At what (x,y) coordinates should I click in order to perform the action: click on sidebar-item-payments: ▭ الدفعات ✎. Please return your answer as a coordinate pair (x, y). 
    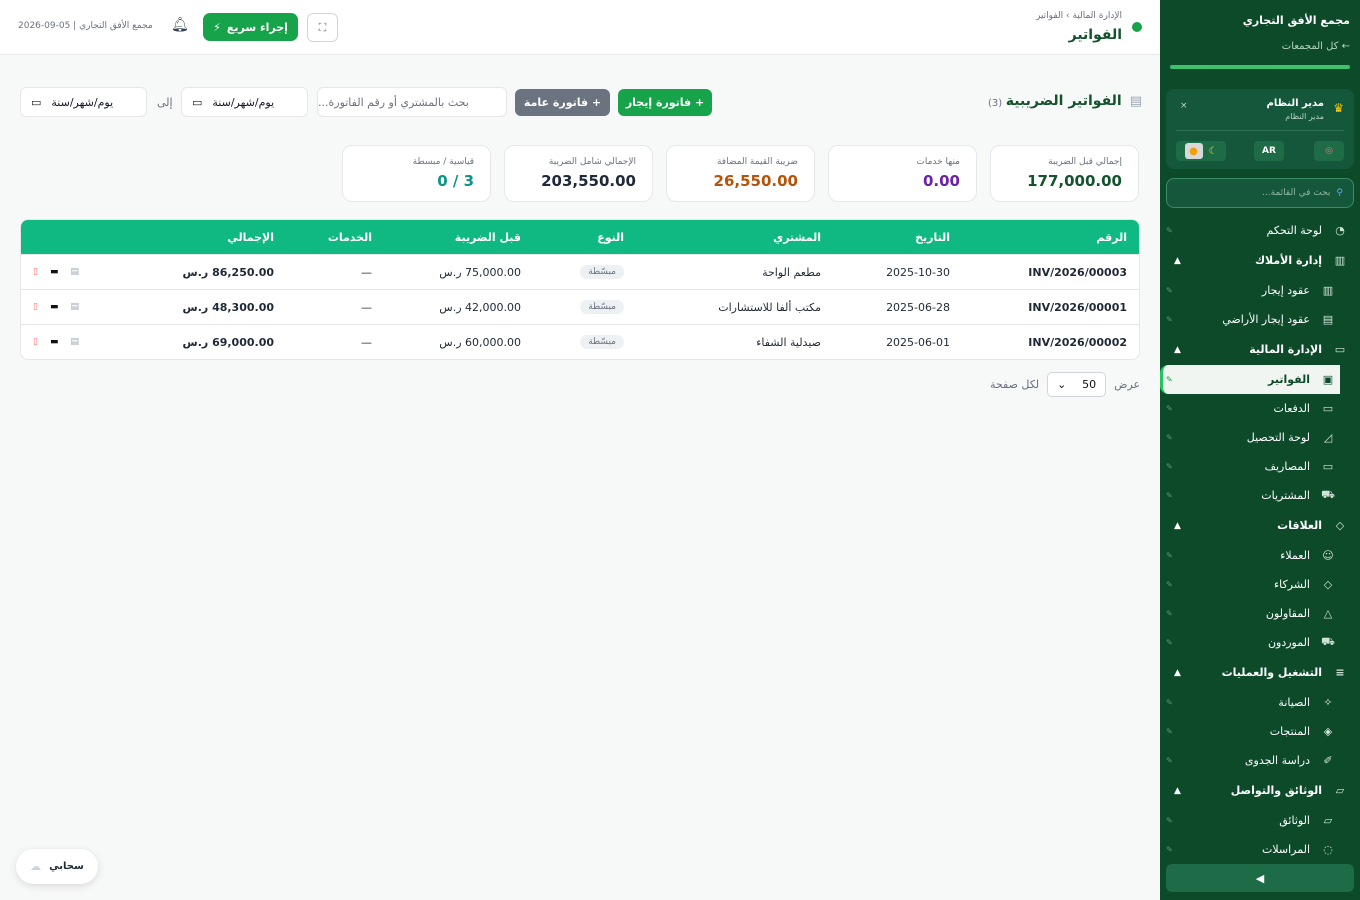
    Looking at the image, I should click on (1260, 408).